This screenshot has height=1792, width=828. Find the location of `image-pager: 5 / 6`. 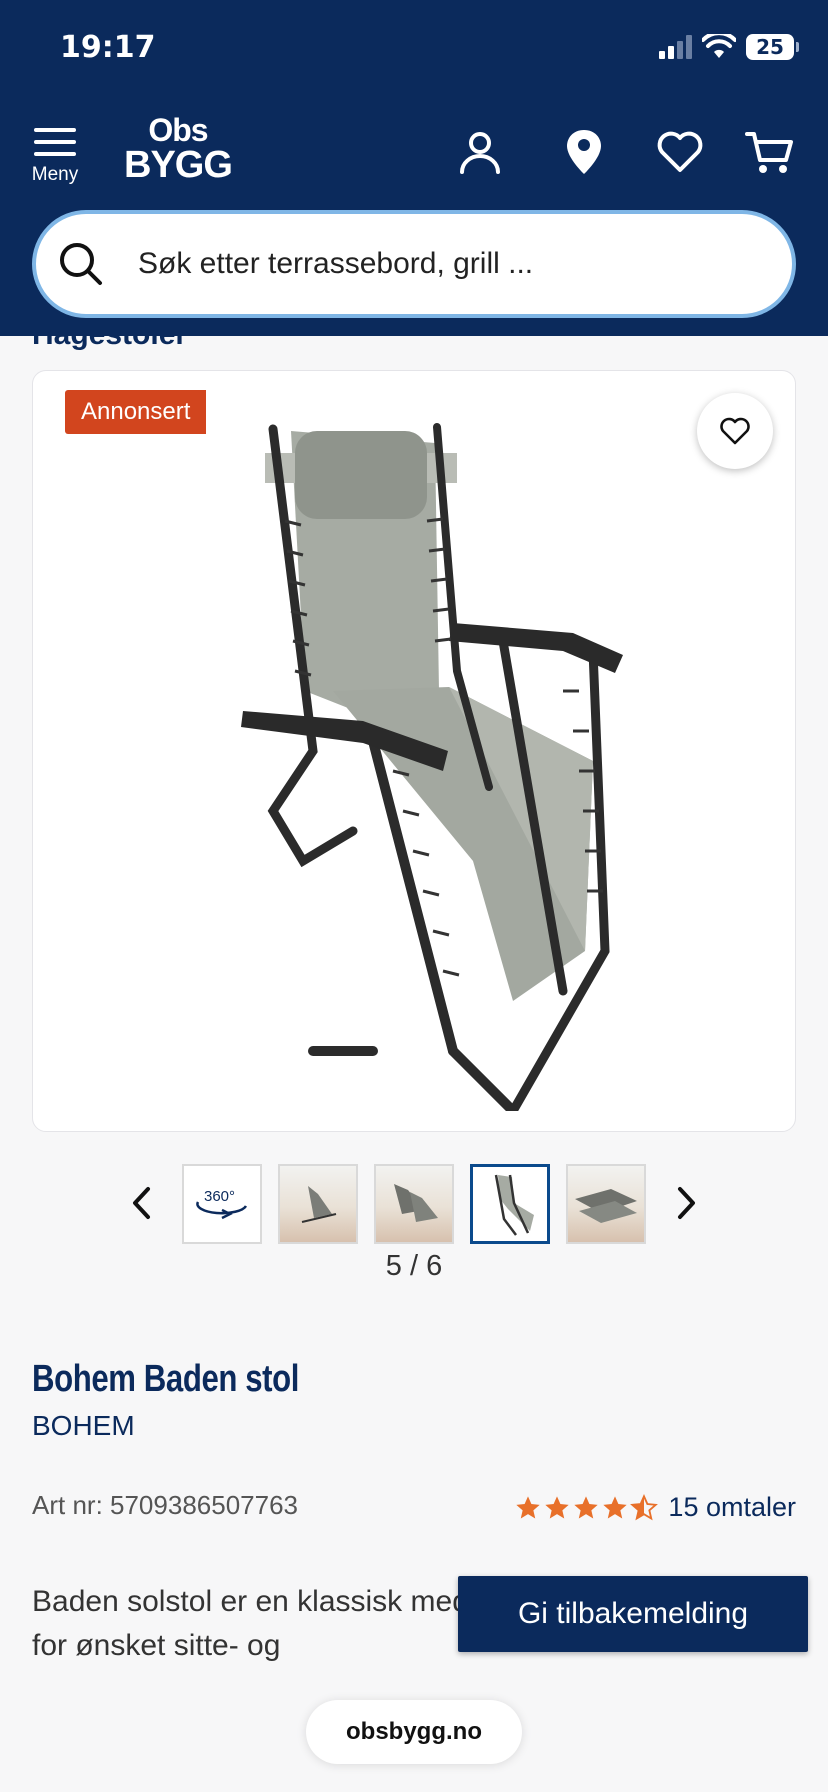

image-pager: 5 / 6 is located at coordinates (414, 1266).